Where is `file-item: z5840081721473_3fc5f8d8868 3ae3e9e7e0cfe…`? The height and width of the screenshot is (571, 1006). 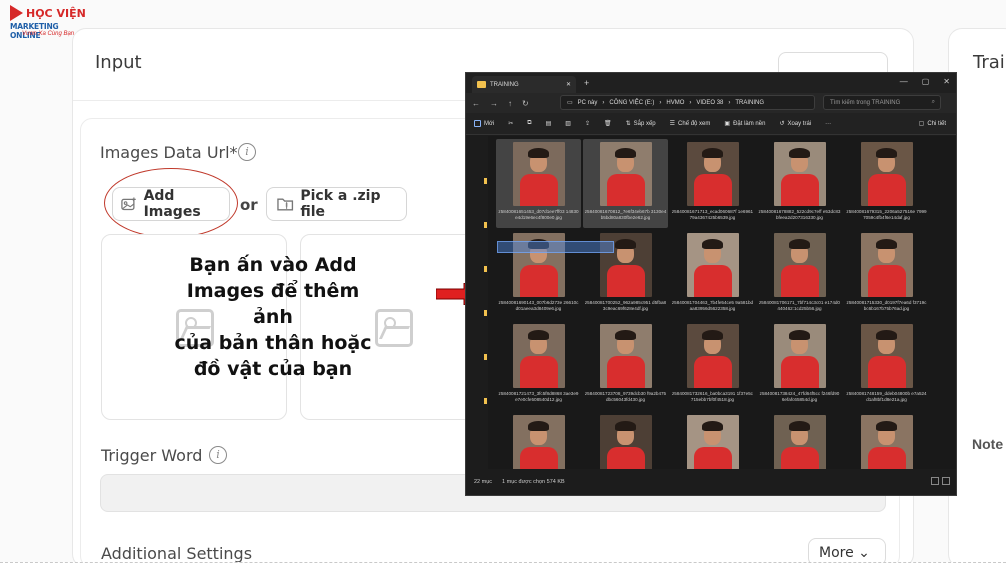 file-item: z5840081721473_3fc5f8d8868 3ae3e9e7e0cfe… is located at coordinates (538, 365).